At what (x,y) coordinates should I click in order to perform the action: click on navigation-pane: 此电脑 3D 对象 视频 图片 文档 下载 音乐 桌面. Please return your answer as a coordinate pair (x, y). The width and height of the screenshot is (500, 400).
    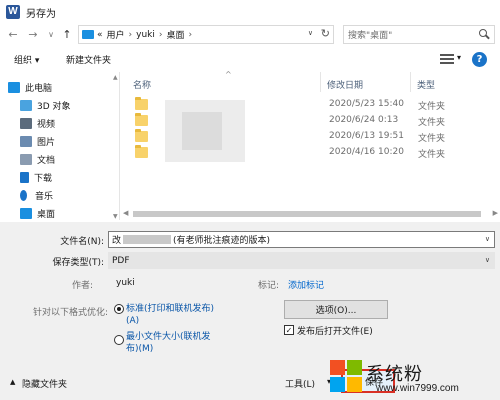
    Looking at the image, I should click on (60, 146).